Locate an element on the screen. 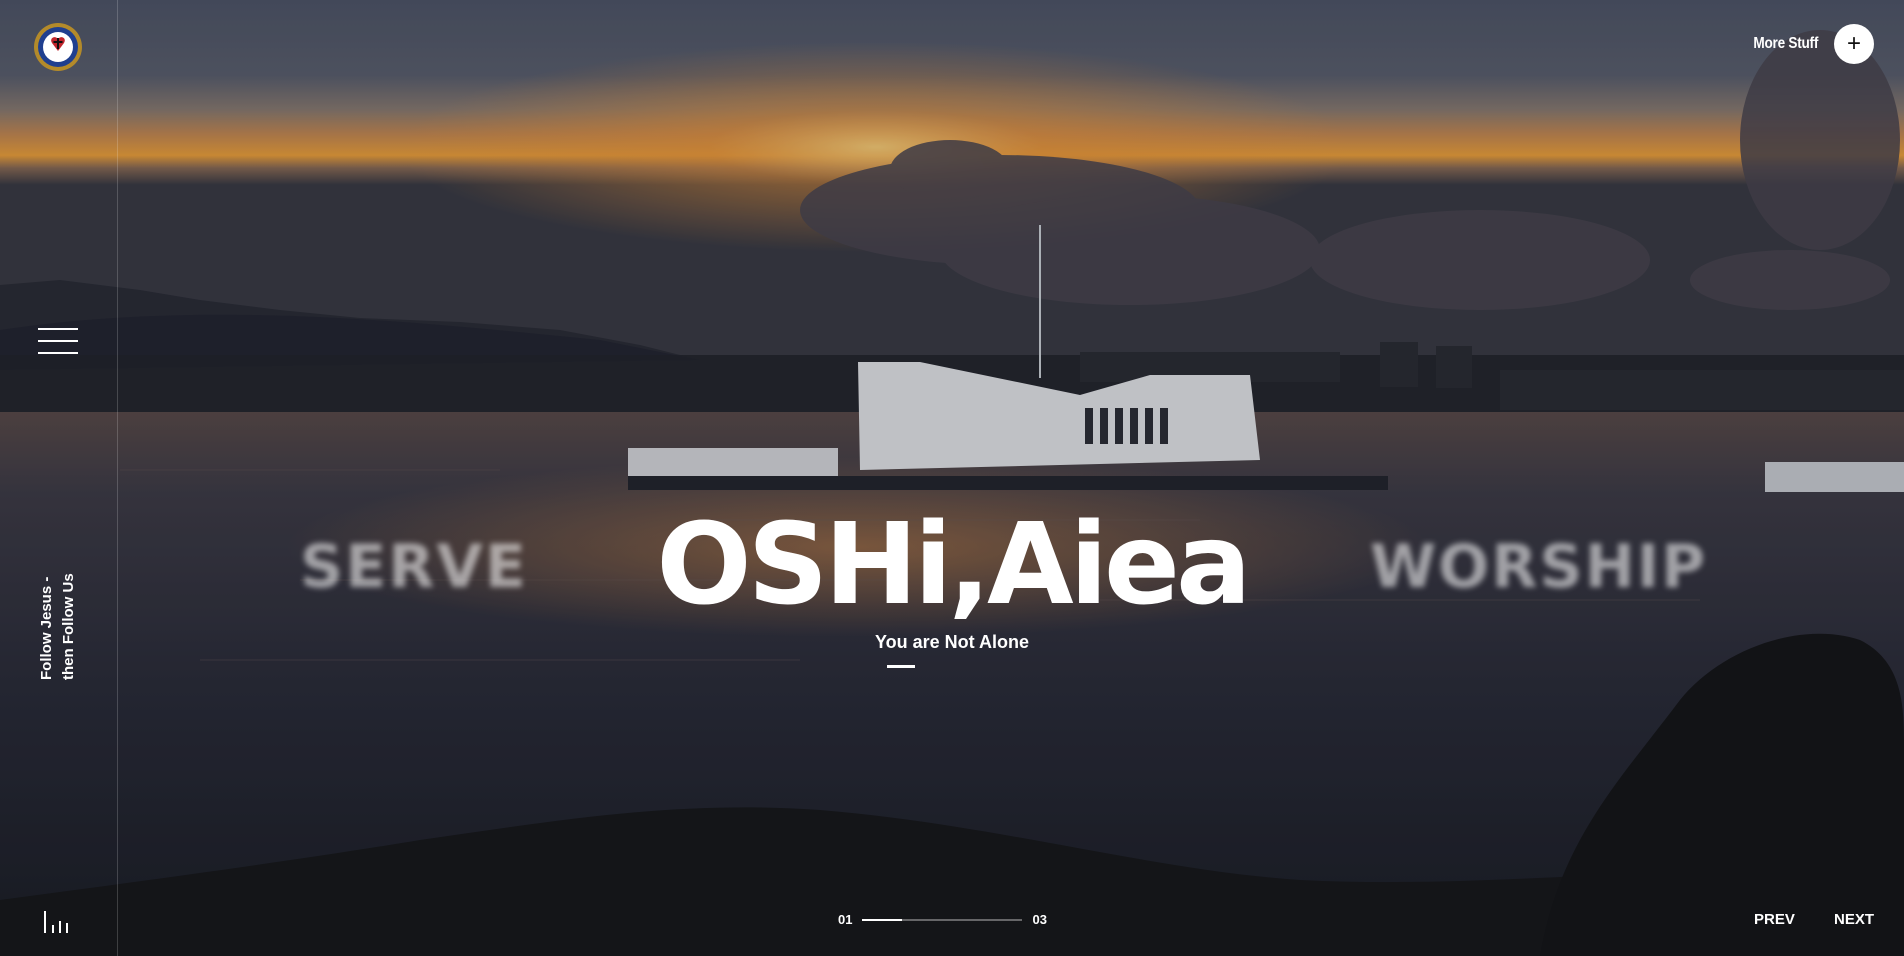  hero-title: OSHi,Aiea is located at coordinates (953, 565).